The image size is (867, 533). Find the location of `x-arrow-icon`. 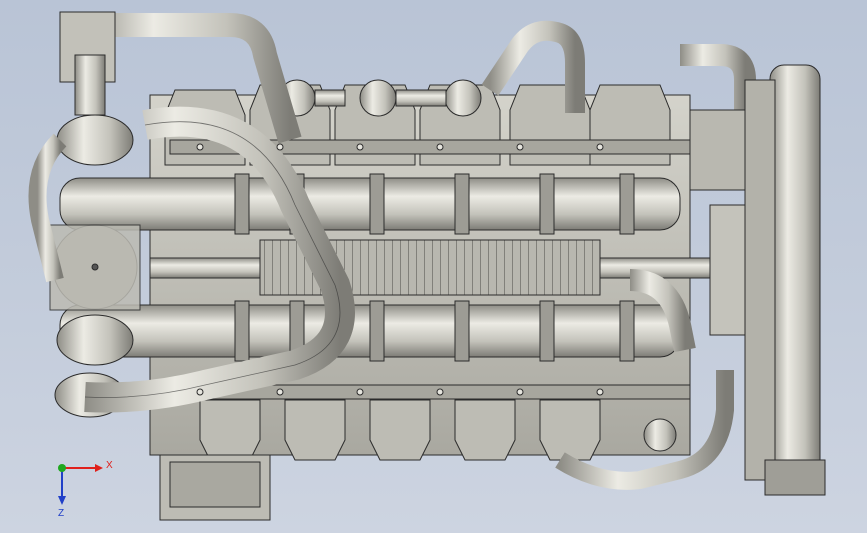

x-arrow-icon is located at coordinates (99, 468).